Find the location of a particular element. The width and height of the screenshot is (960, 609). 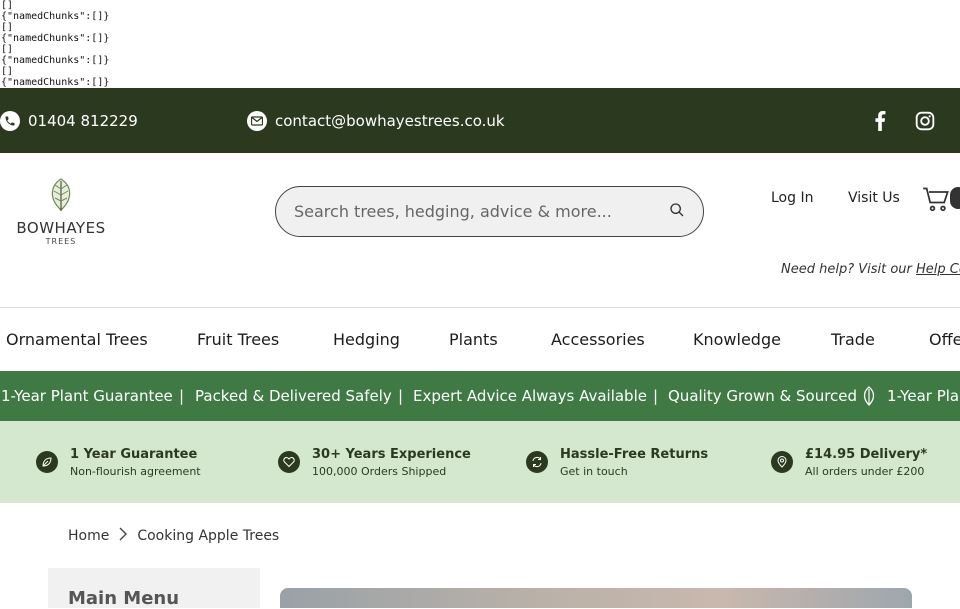

usp-guarantee: 1 Year Guarantee Non-flourish agreement is located at coordinates (118, 462).